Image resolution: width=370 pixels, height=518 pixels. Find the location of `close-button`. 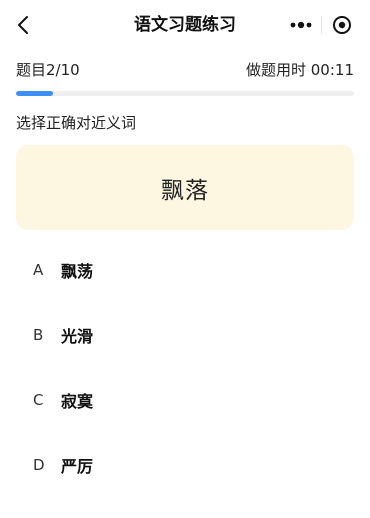

close-button is located at coordinates (341, 25).